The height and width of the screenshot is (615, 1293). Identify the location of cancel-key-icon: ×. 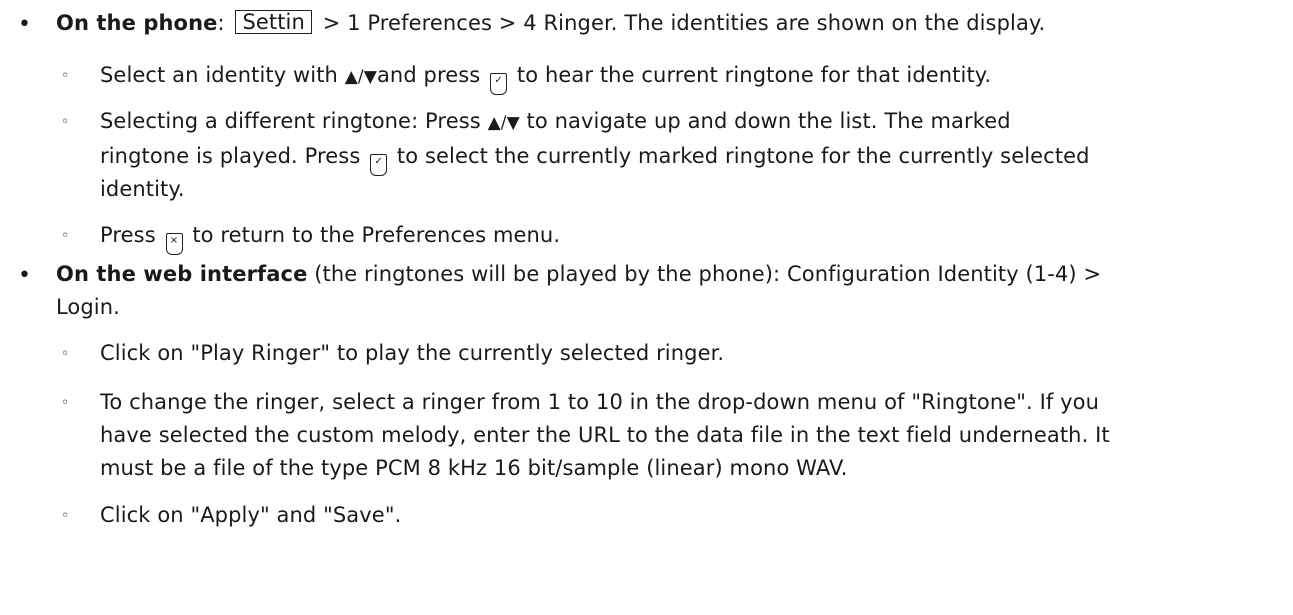
(174, 244).